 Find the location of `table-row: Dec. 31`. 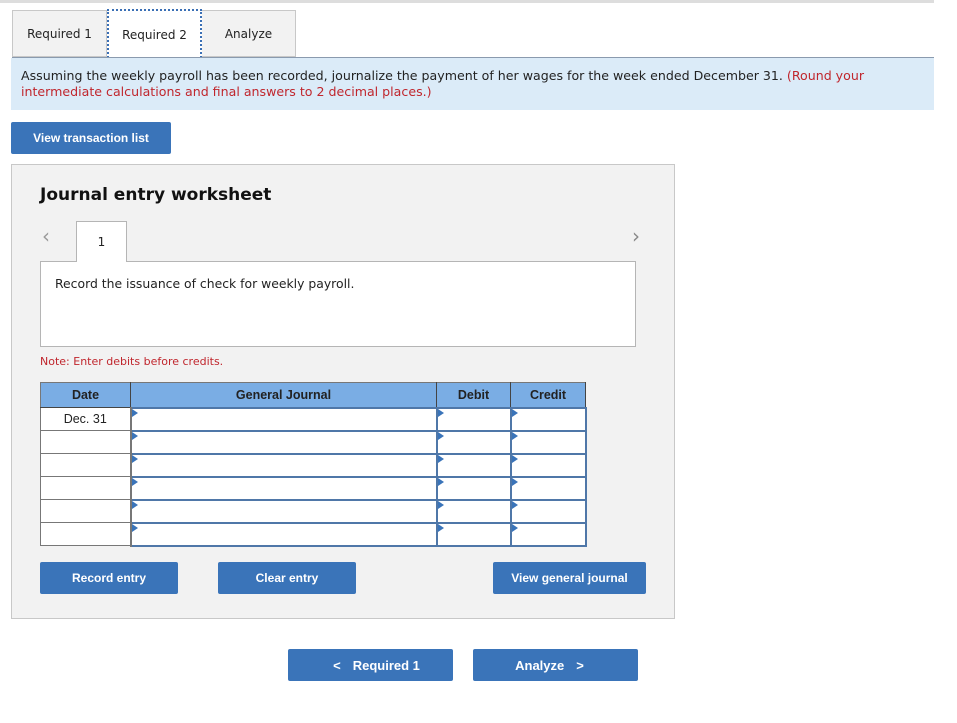

table-row: Dec. 31 is located at coordinates (313, 419).